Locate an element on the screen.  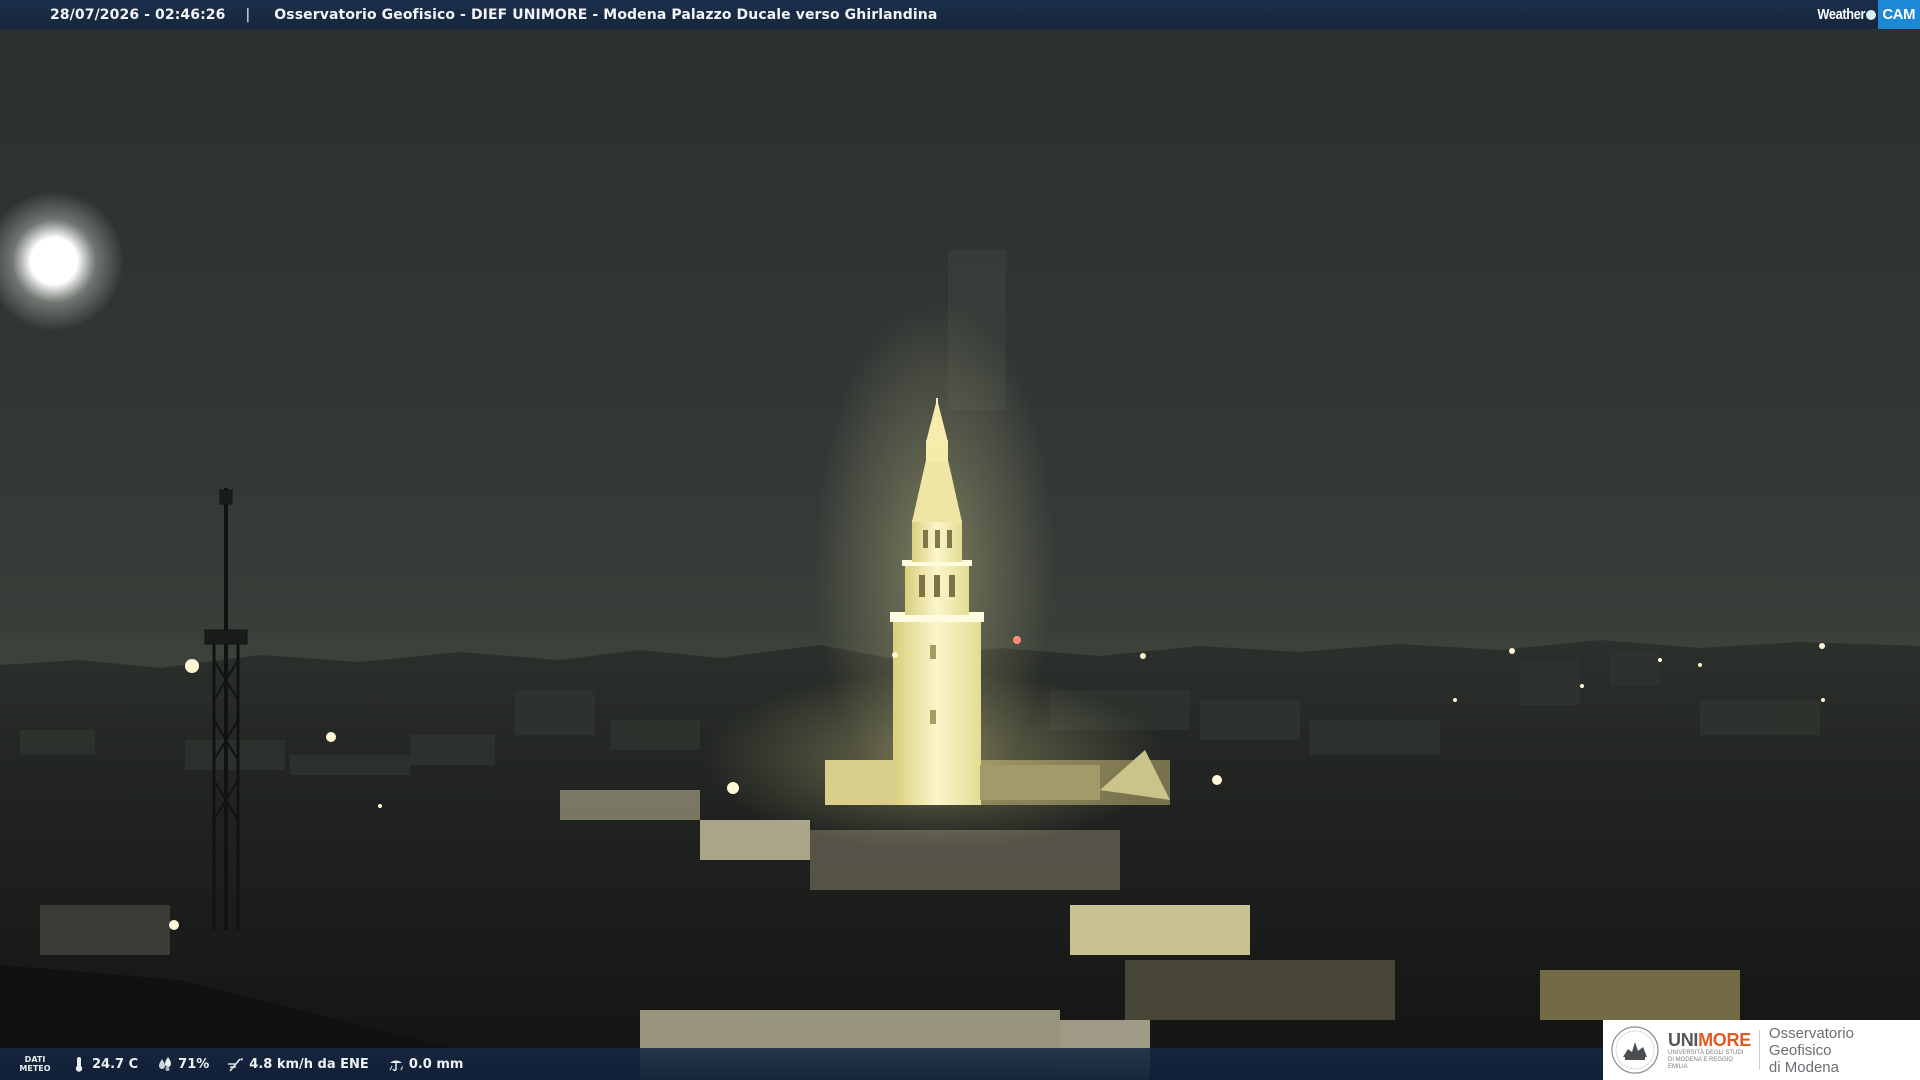
brand-weather-text: Weather is located at coordinates (1841, 14).